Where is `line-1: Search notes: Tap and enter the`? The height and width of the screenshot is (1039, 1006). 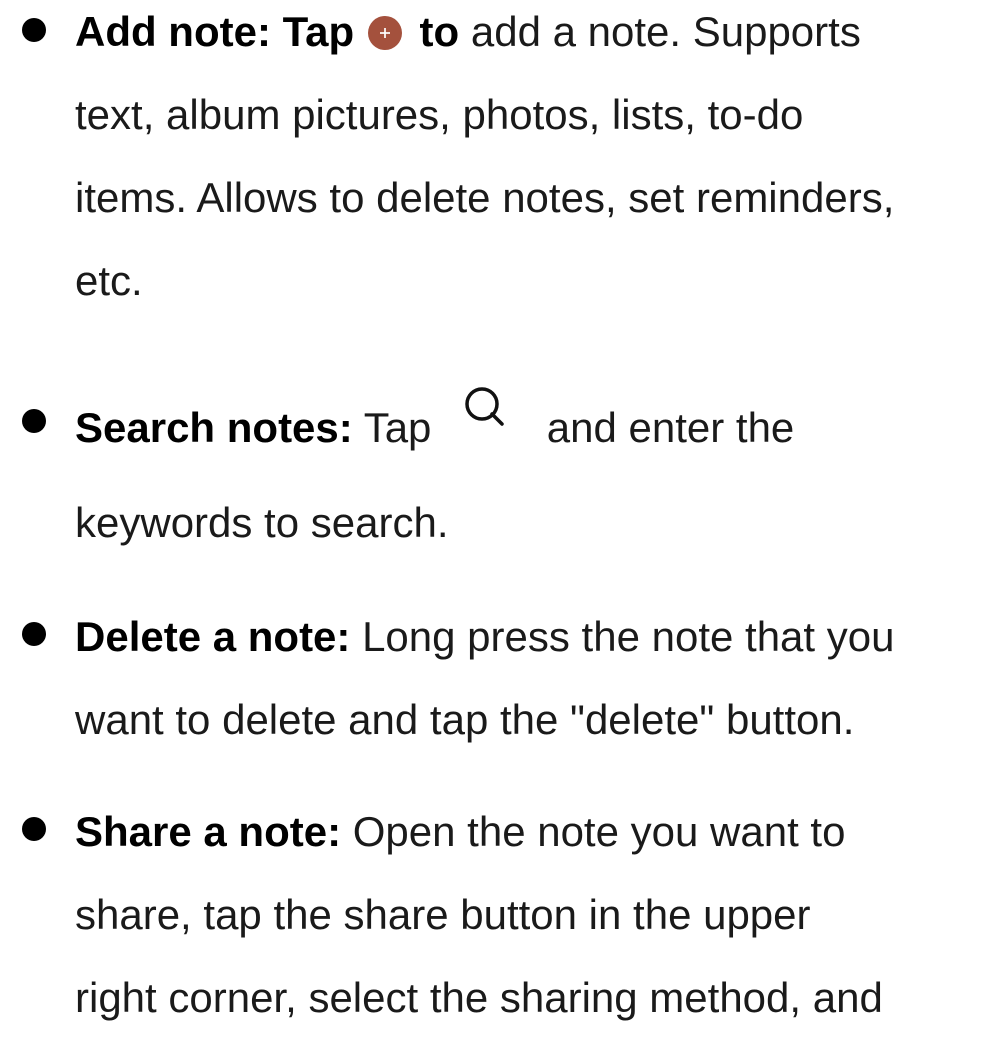
line-1: Search notes: Tap and enter the is located at coordinates (535, 423).